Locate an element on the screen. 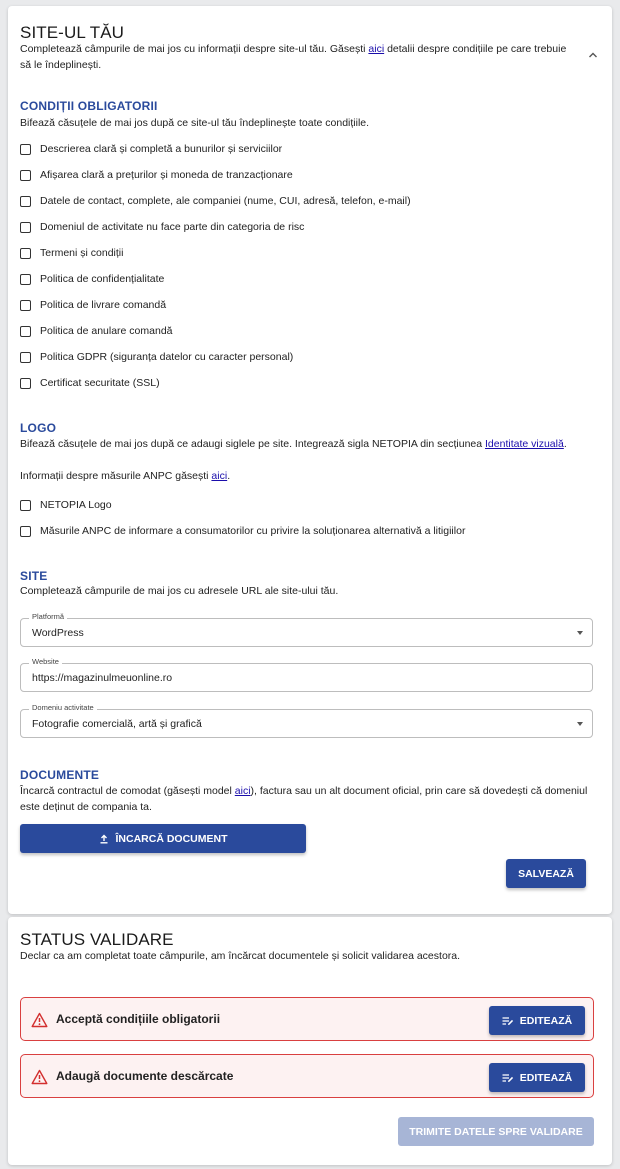  platform-label: Platformă is located at coordinates (48, 616).